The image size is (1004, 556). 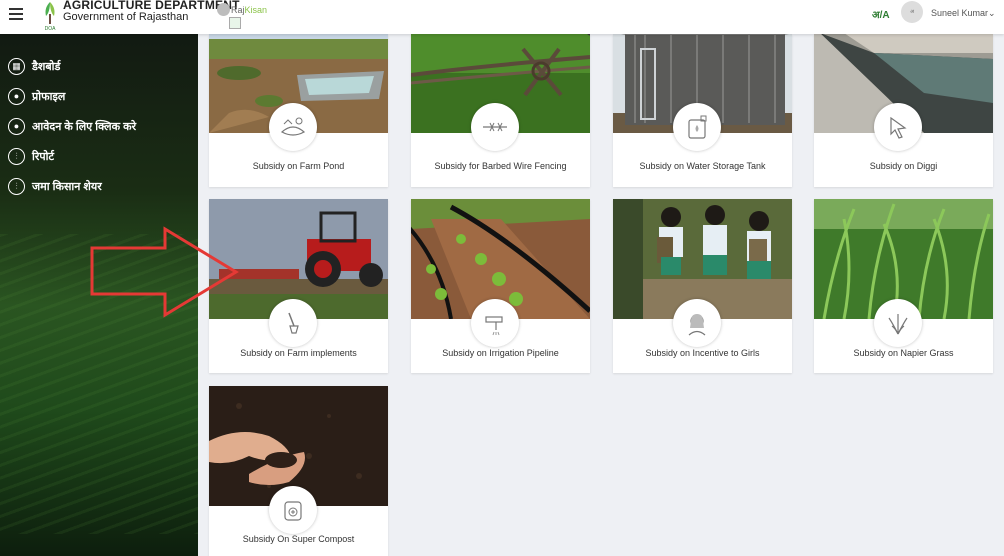 What do you see at coordinates (51, 17) in the screenshot?
I see `department-logo: DOA` at bounding box center [51, 17].